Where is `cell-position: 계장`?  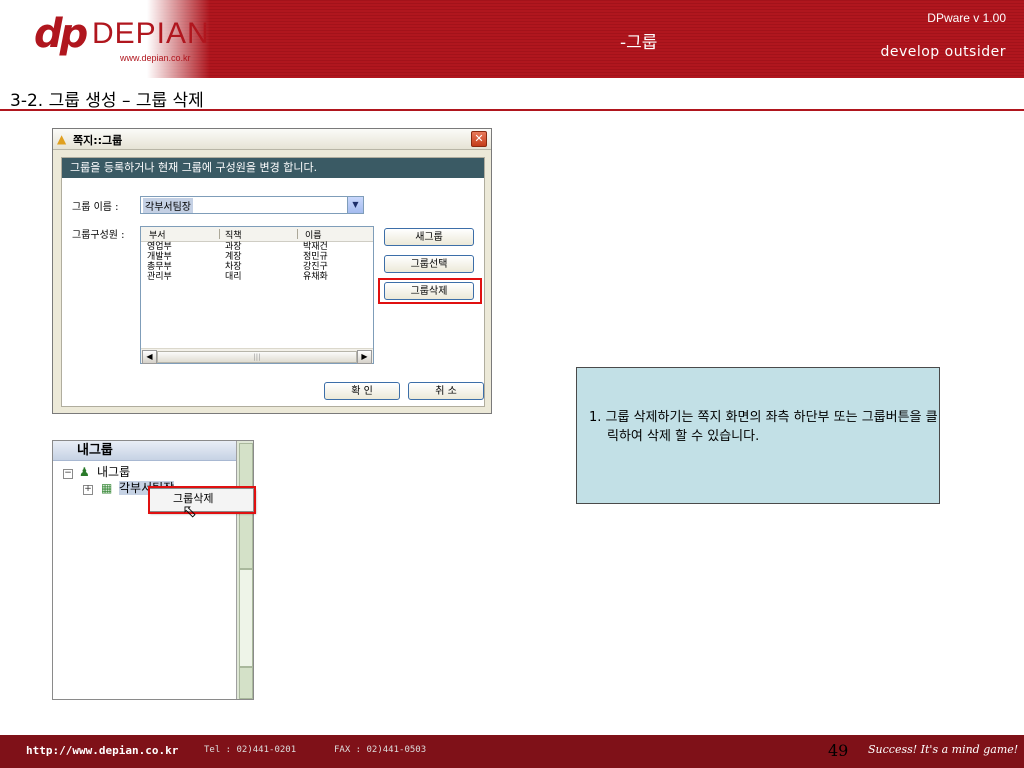
cell-position: 계장 is located at coordinates (233, 257).